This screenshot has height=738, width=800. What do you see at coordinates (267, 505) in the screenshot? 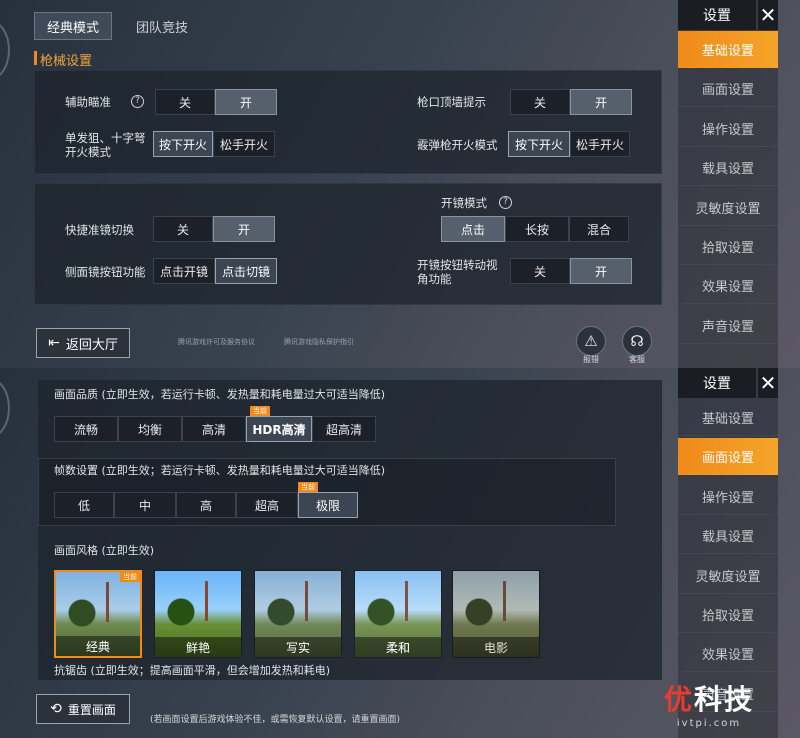
I see `fps-ultra: 超高` at bounding box center [267, 505].